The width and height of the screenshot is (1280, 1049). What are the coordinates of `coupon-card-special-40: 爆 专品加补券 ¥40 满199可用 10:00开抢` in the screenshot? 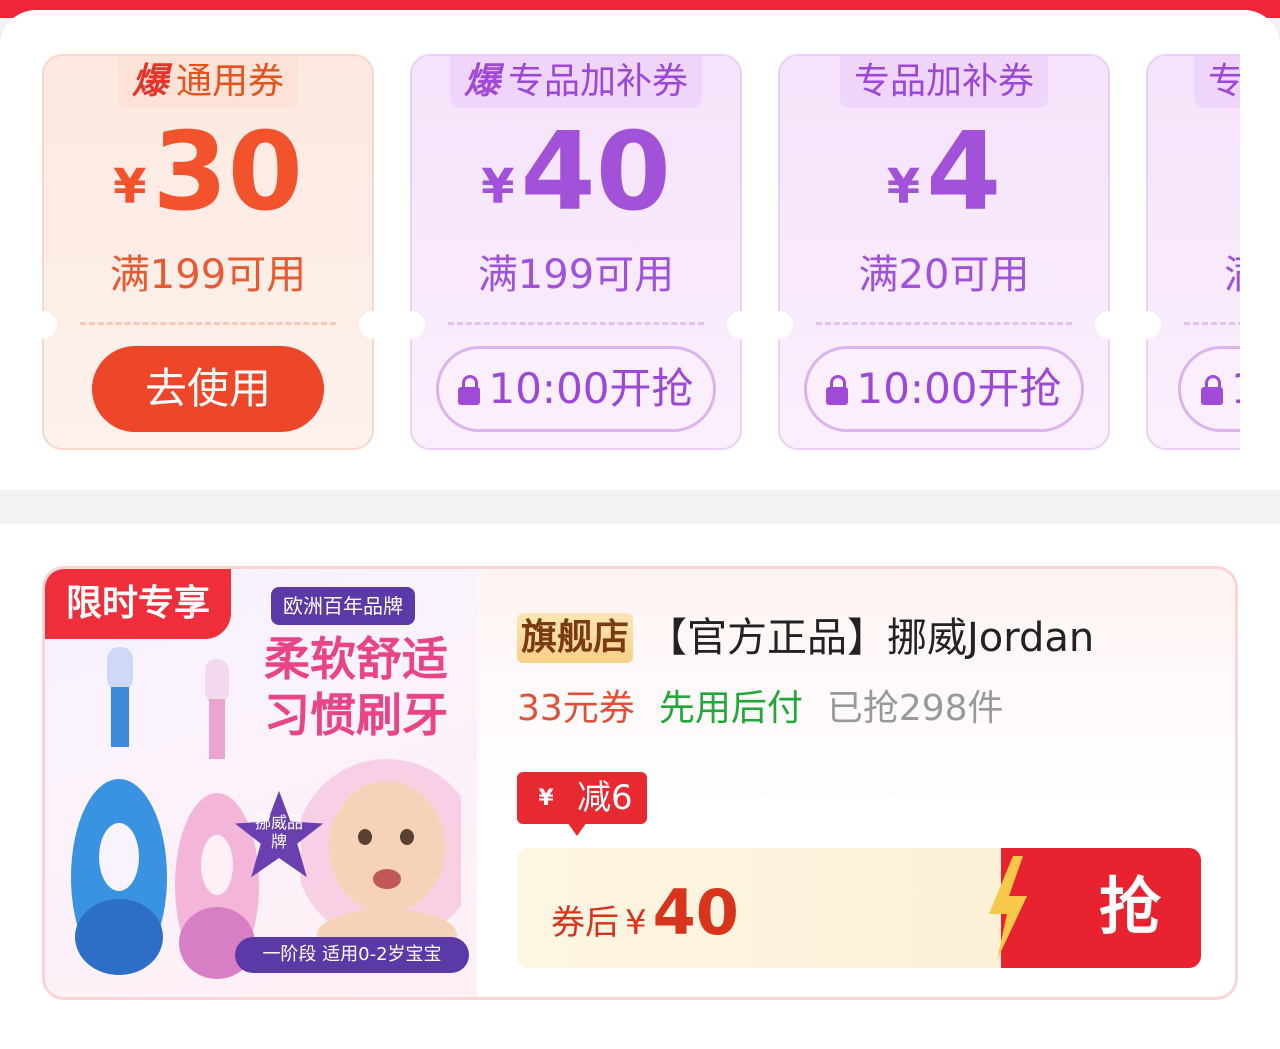 It's located at (576, 252).